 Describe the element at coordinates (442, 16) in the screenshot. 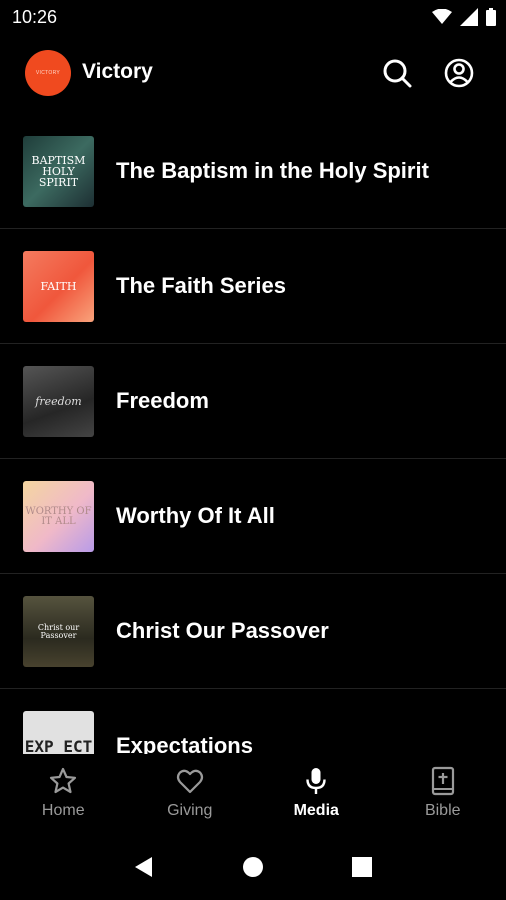

I see `wifi-icon` at that location.